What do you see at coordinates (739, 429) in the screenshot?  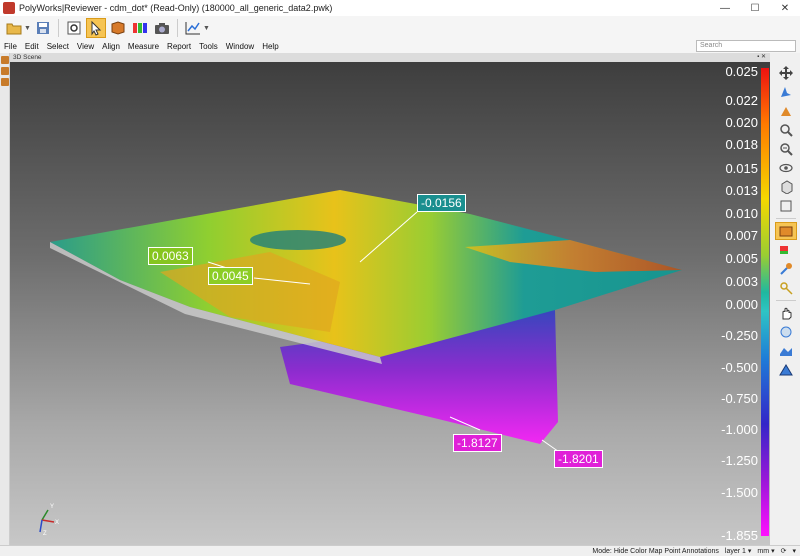 I see `scale-label: -1.000` at bounding box center [739, 429].